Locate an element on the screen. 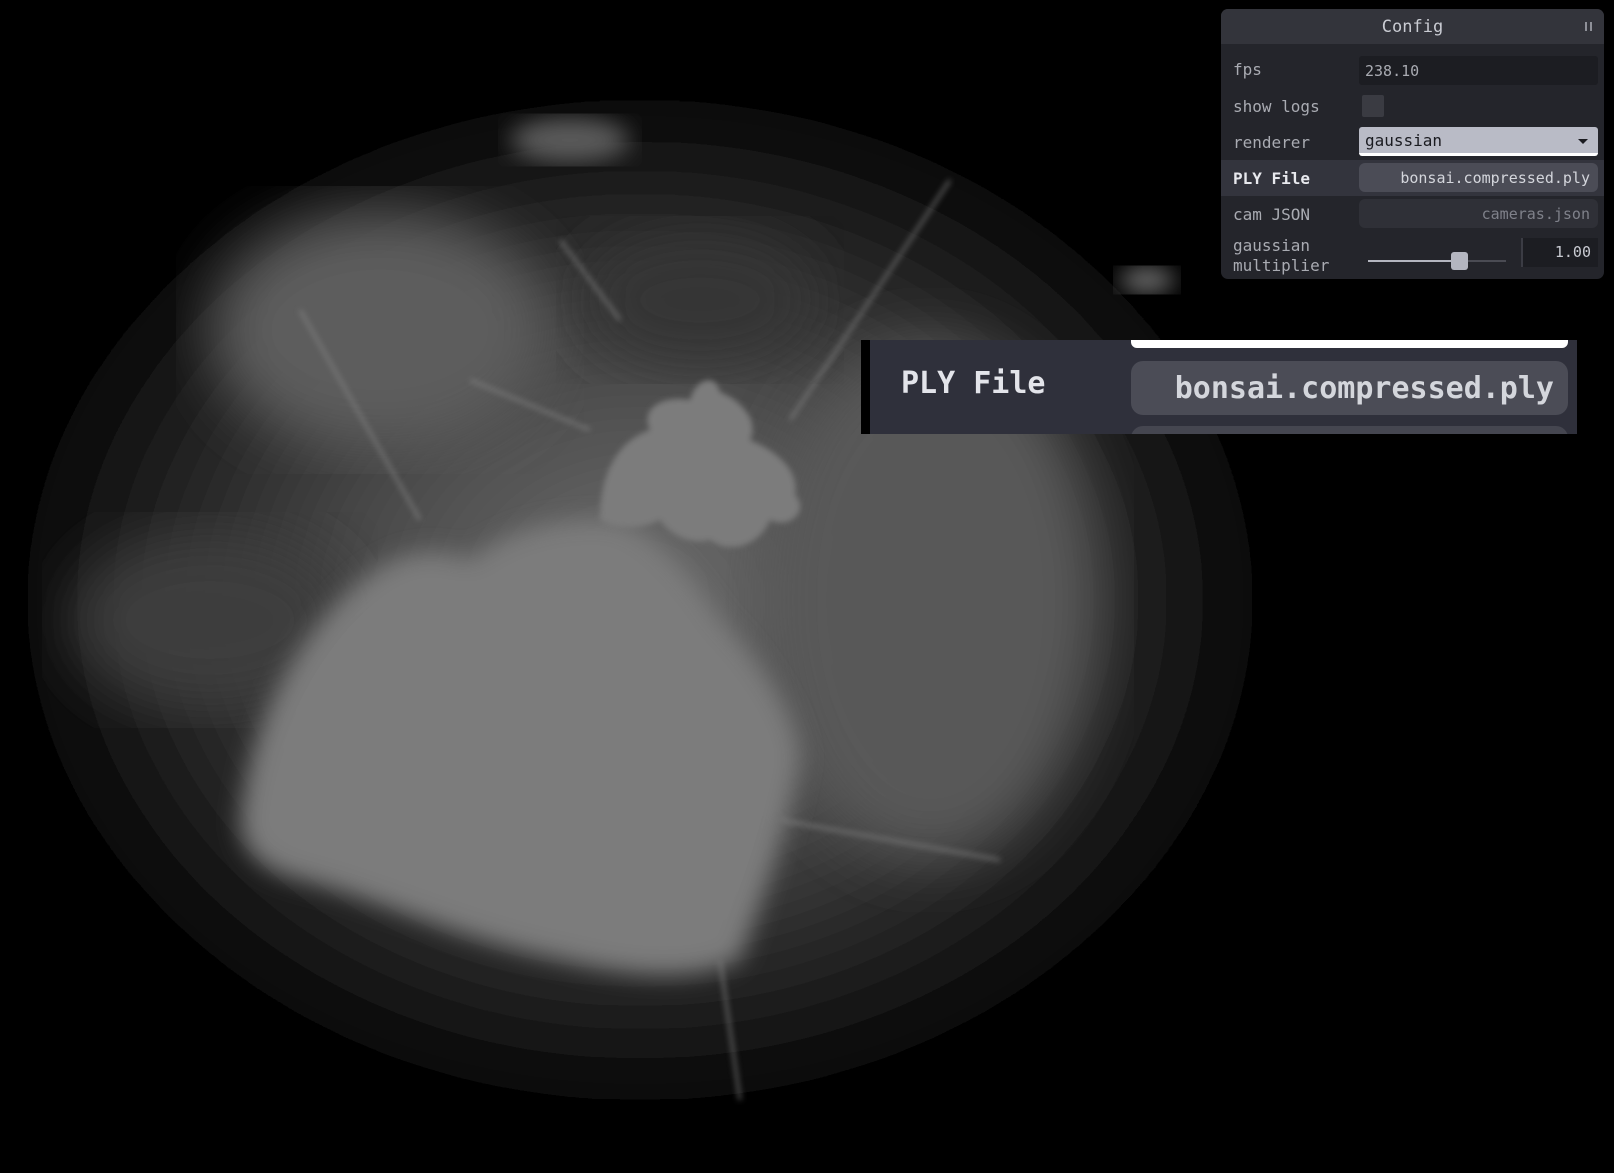  slider-thumb is located at coordinates (1459, 261).